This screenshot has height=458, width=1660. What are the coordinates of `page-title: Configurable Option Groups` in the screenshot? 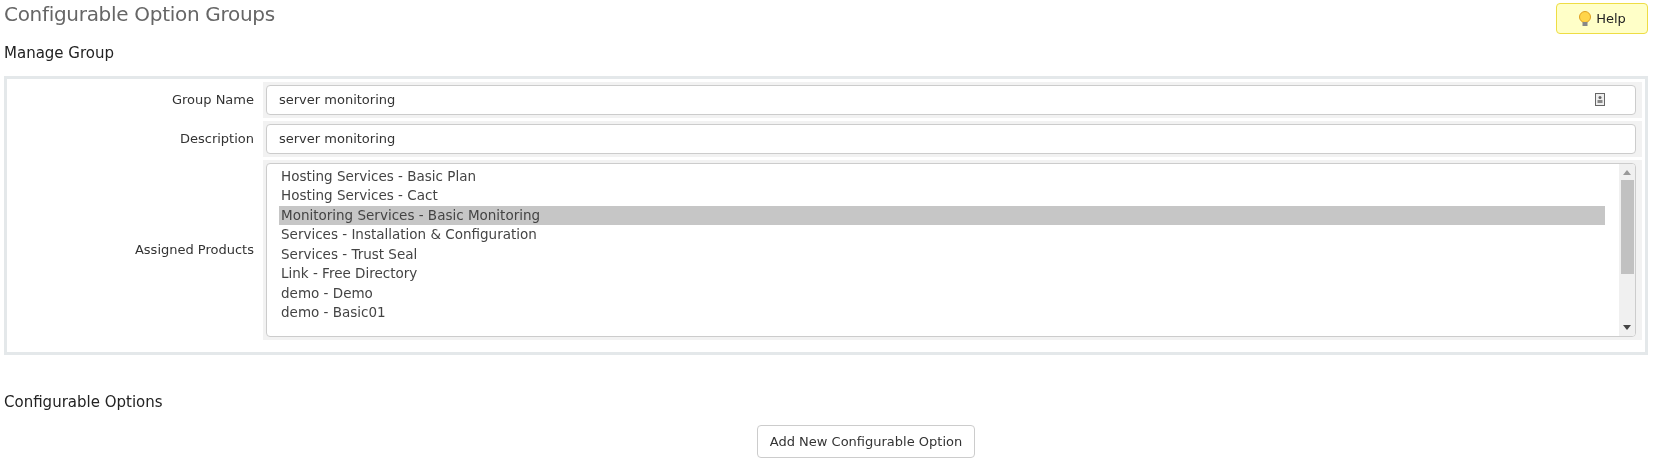 It's located at (139, 14).